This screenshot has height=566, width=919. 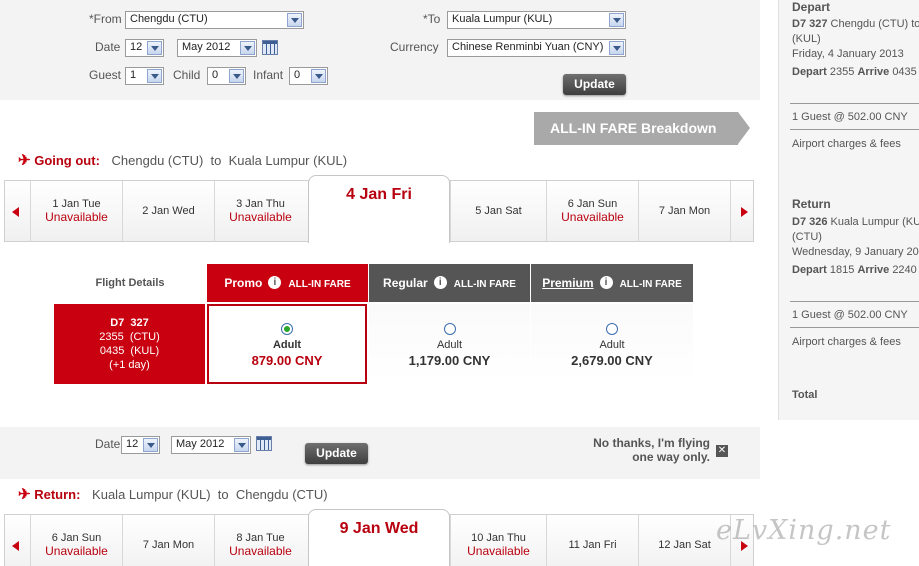 What do you see at coordinates (805, 395) in the screenshot?
I see `summary-total-label: Total` at bounding box center [805, 395].